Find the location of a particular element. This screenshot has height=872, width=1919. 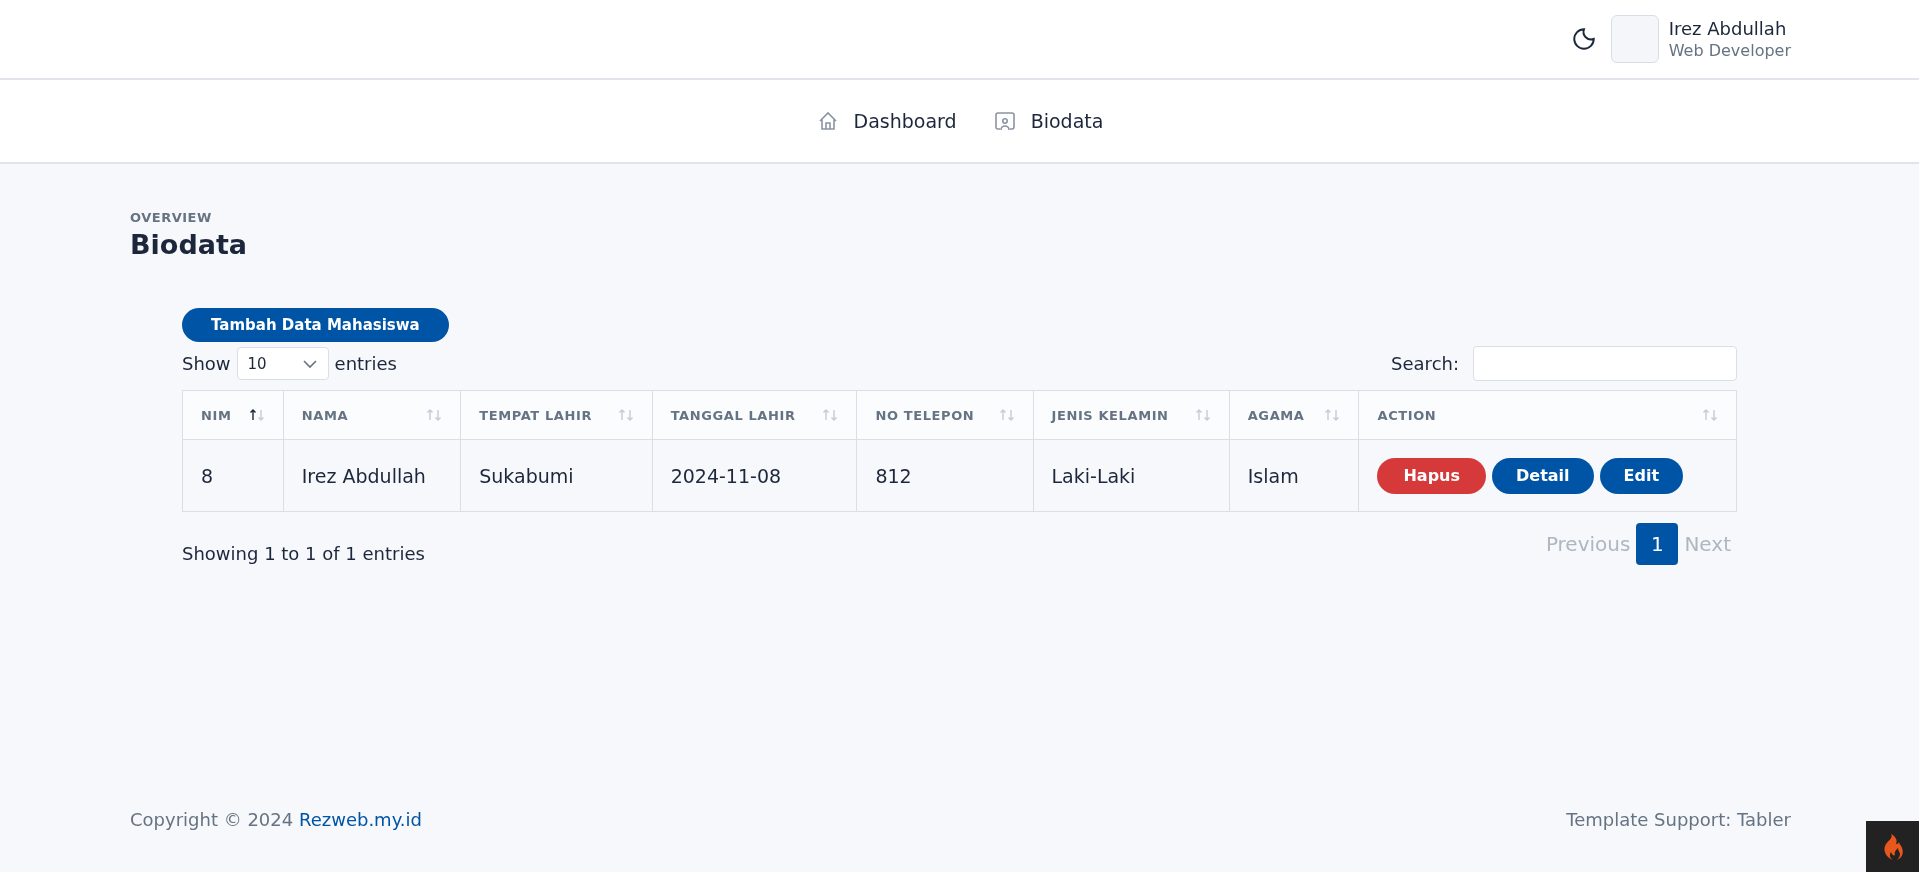

table-cell: 2024-11-08 is located at coordinates (754, 475).